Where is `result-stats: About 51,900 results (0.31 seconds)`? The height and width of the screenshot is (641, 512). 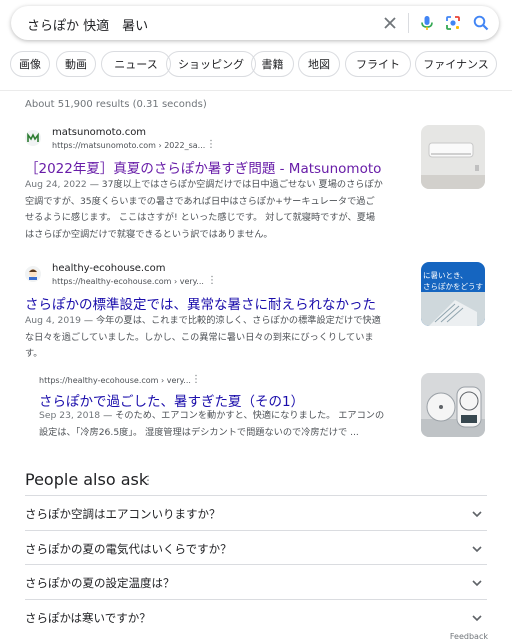
result-stats: About 51,900 results (0.31 seconds) is located at coordinates (116, 104).